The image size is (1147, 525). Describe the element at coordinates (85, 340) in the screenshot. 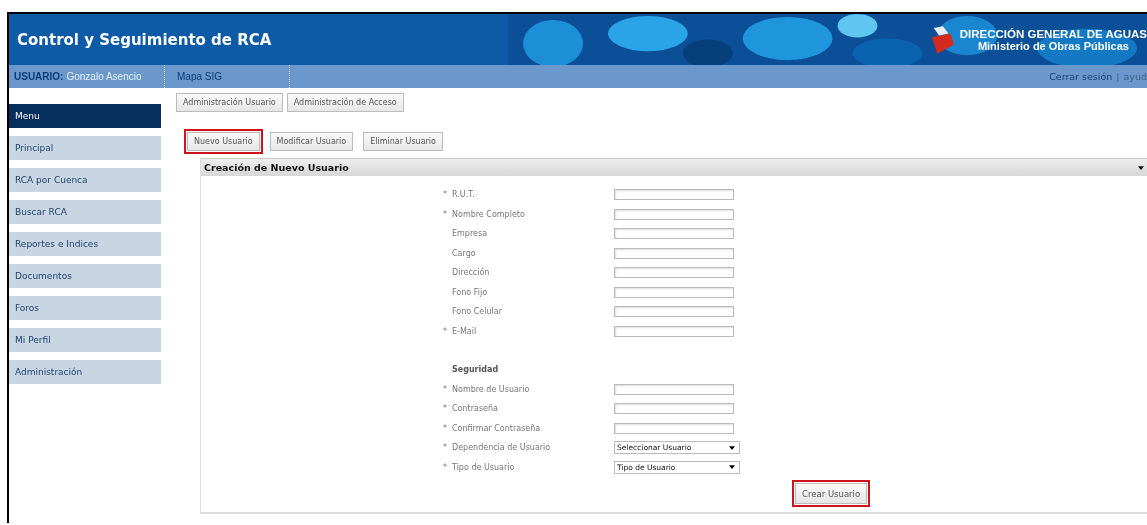

I see `sidebar-item: Mi Perfil` at that location.